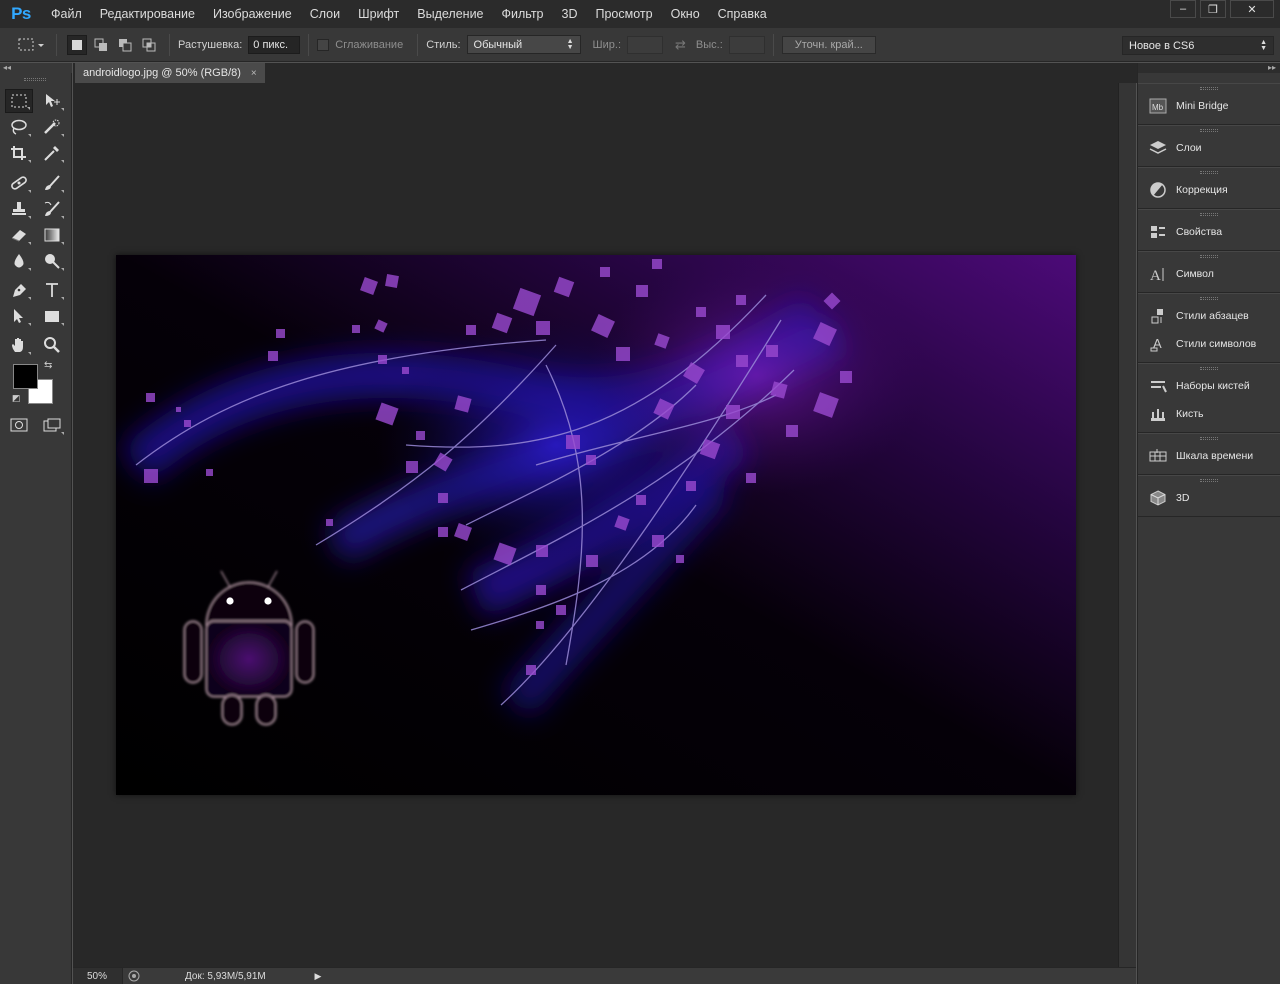  What do you see at coordinates (162, 73) in the screenshot?
I see `document-tab-title: androidlogo.jpg @ 50% (RGB/8)` at bounding box center [162, 73].